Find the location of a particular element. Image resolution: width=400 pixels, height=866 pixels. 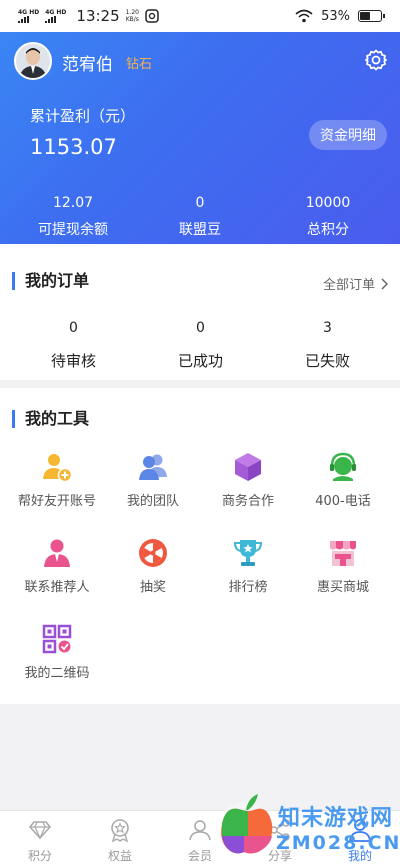

order-status-pending: 0 待审核 is located at coordinates (73, 345).